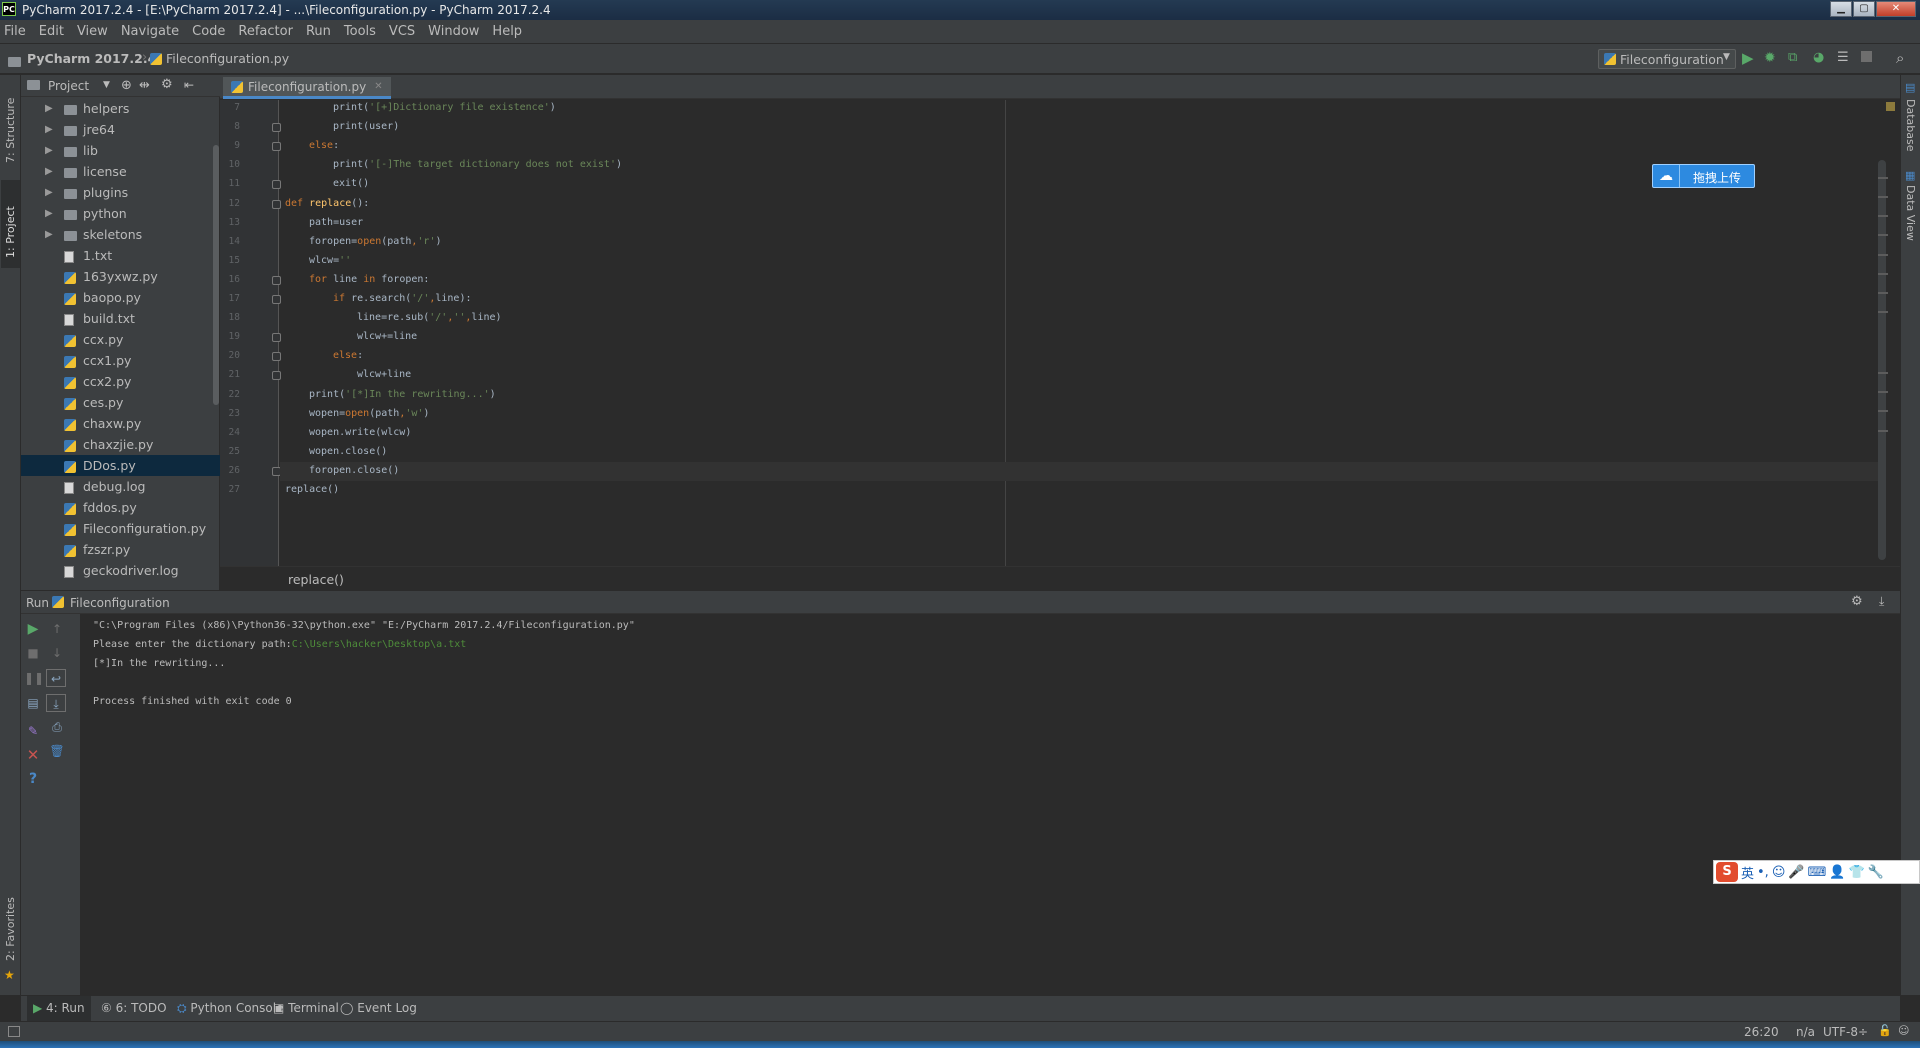  I want to click on tree-item: ▶ plugins, so click(120, 192).